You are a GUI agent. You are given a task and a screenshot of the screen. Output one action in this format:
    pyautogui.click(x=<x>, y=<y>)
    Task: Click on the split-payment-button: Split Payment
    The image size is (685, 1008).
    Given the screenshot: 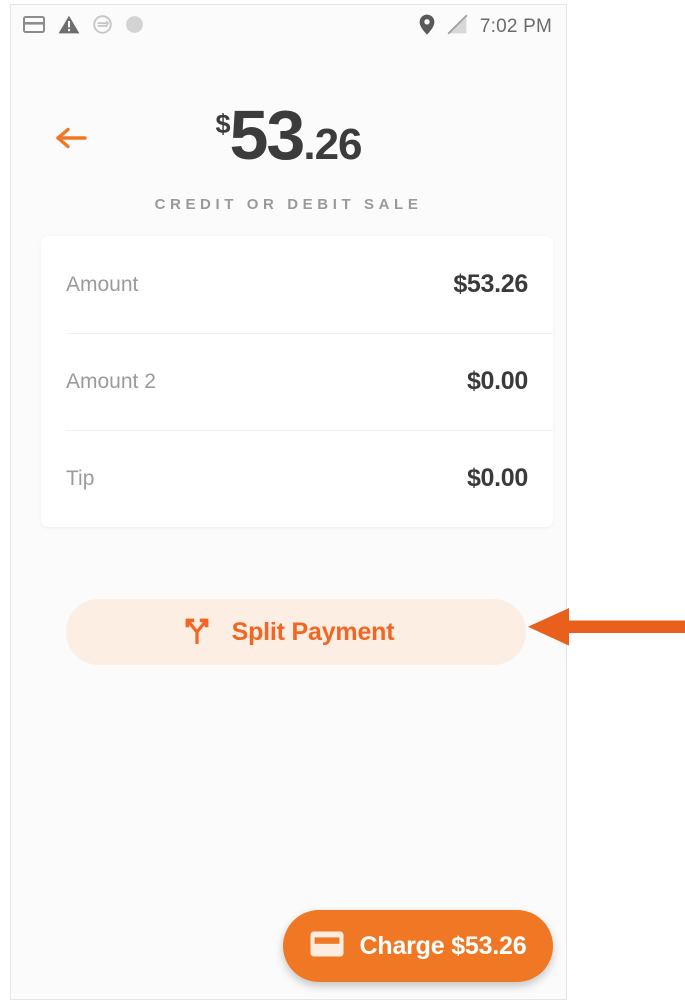 What is the action you would take?
    pyautogui.click(x=296, y=632)
    